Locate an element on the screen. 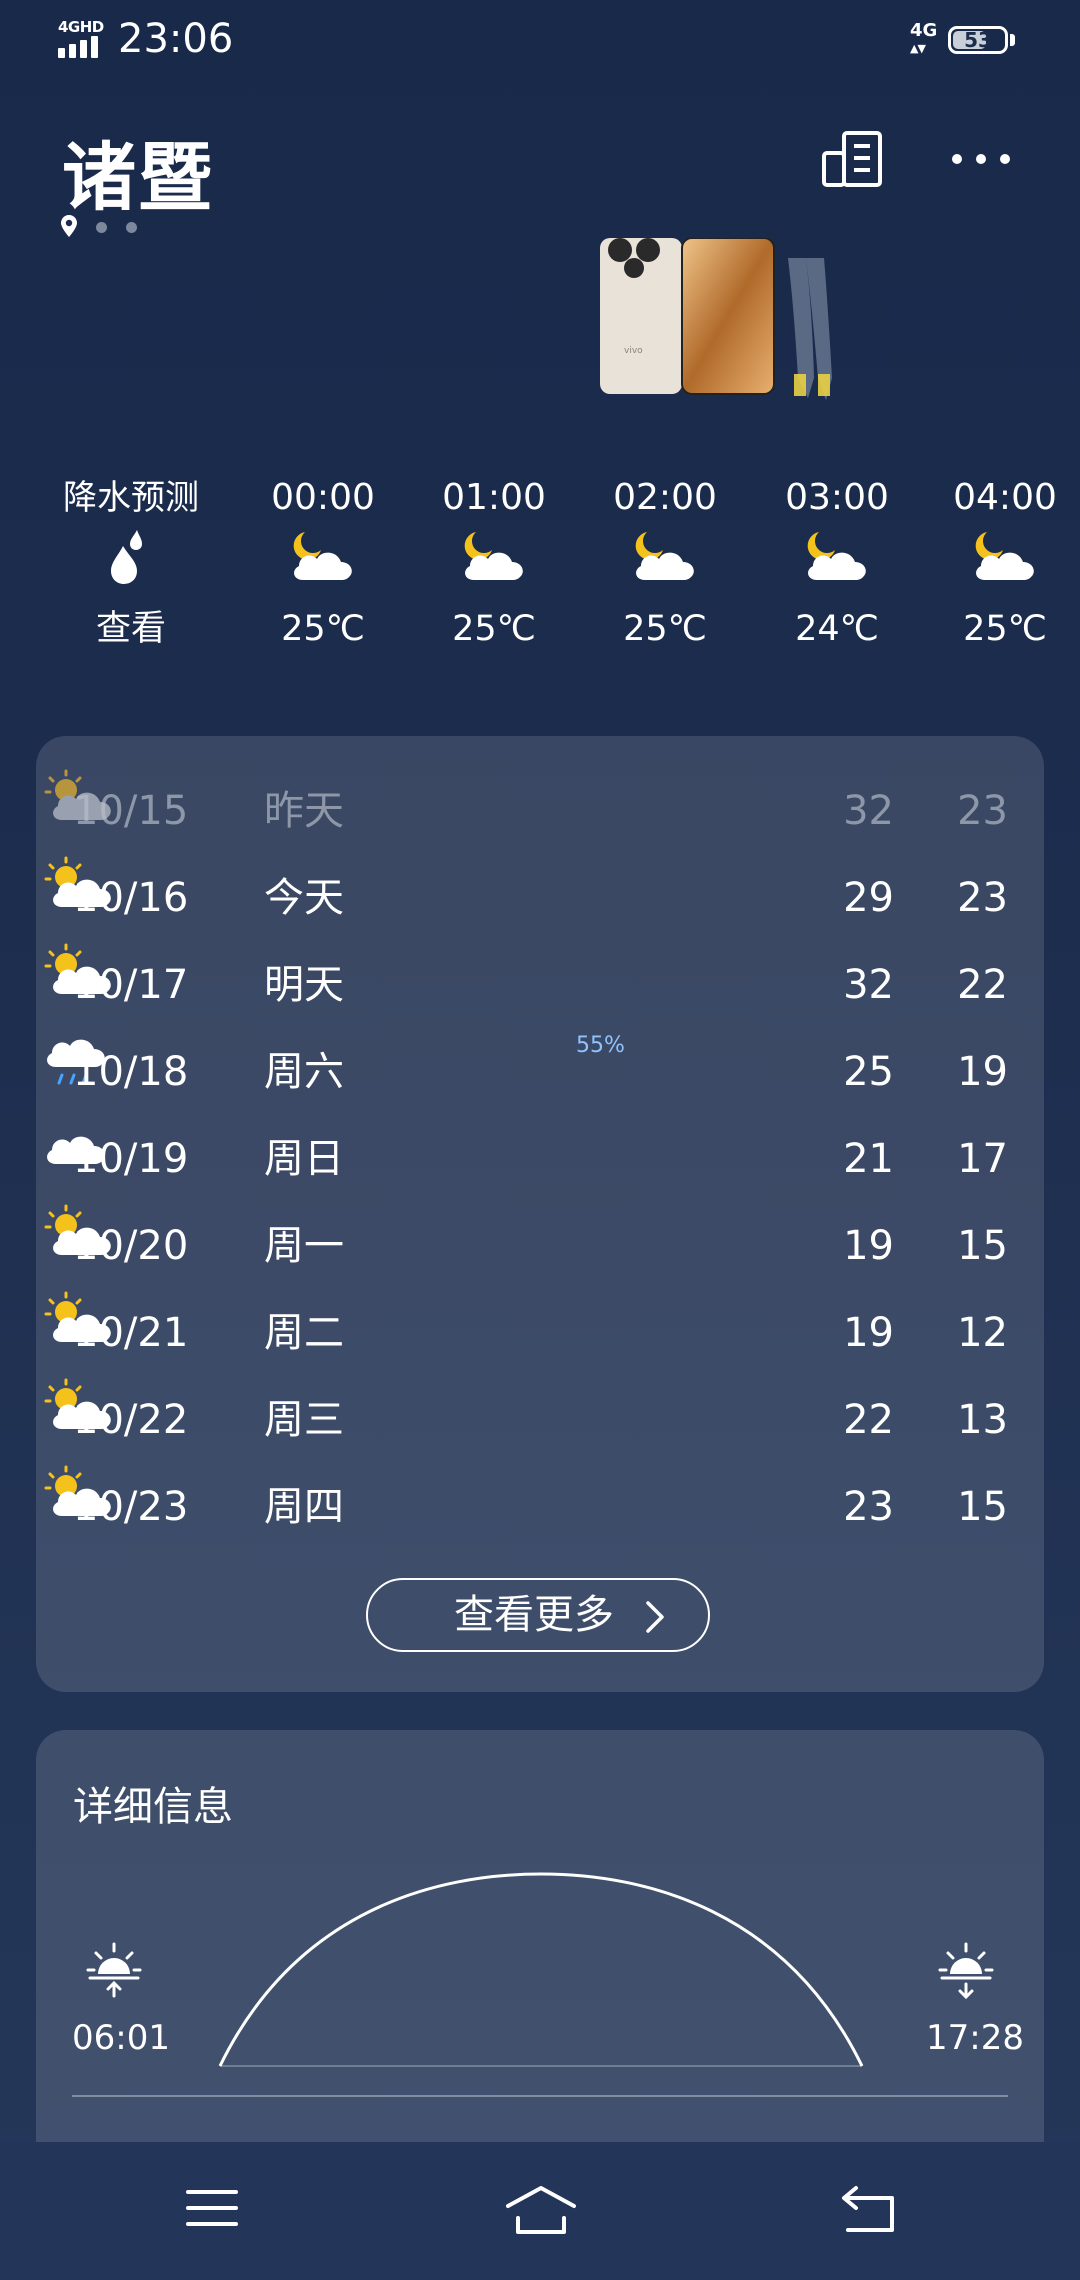  forecast-low: 13 is located at coordinates (982, 1420).